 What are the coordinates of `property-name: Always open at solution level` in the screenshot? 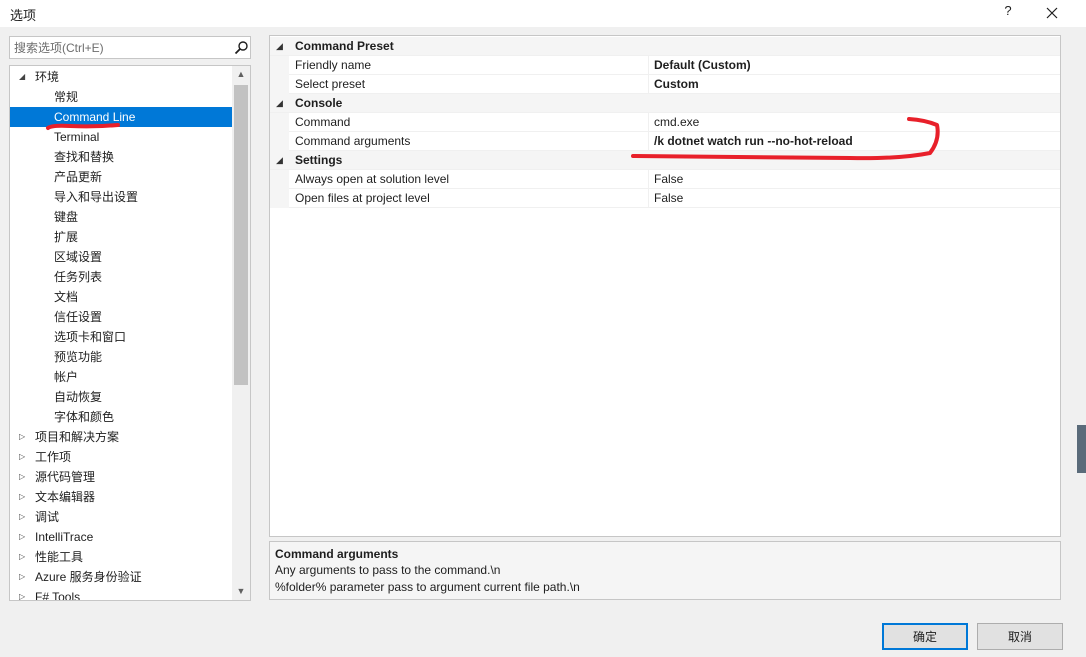 It's located at (372, 179).